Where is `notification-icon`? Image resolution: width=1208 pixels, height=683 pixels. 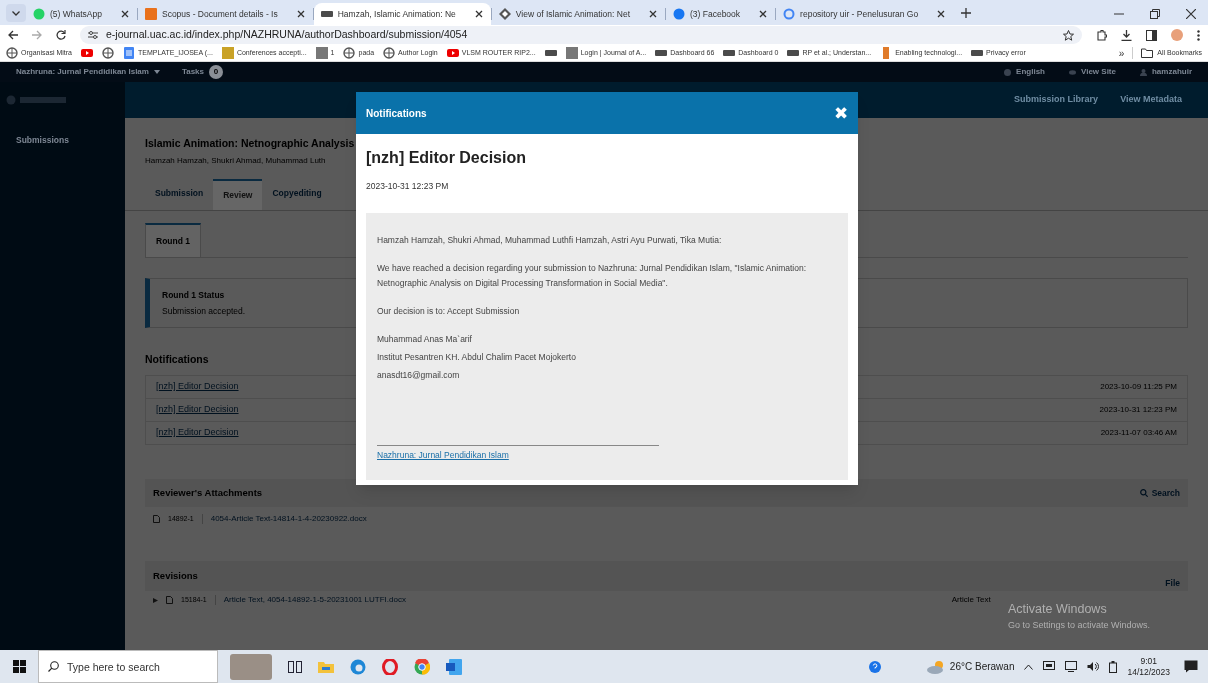
notification-icon is located at coordinates (1191, 666).